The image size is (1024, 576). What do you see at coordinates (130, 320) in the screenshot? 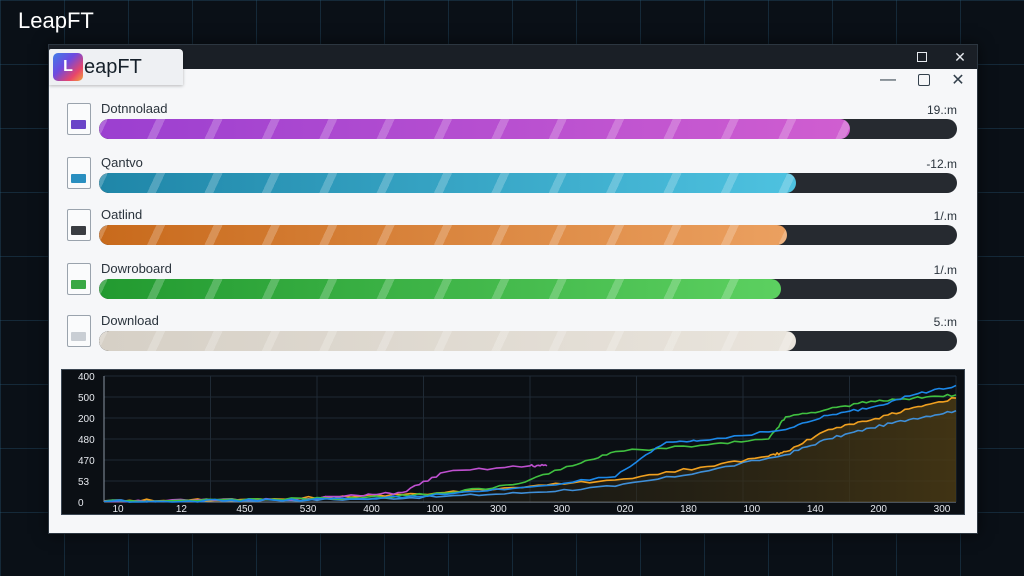
I see `download-label: Download` at bounding box center [130, 320].